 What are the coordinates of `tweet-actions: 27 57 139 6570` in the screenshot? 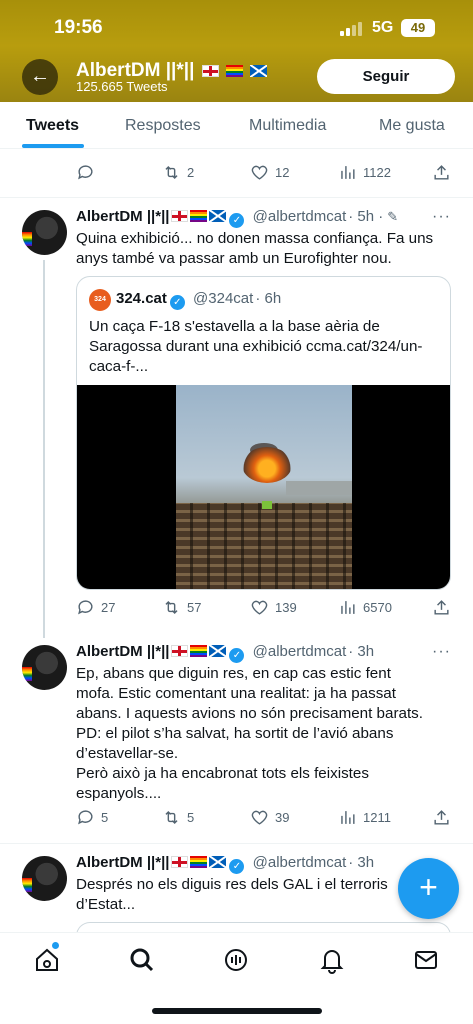 It's located at (265, 609).